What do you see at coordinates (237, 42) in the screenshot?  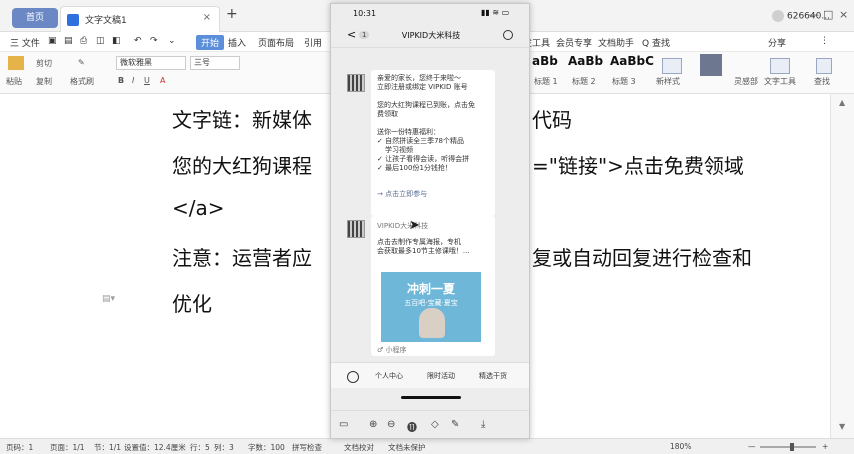 I see `menu-insert: 插入` at bounding box center [237, 42].